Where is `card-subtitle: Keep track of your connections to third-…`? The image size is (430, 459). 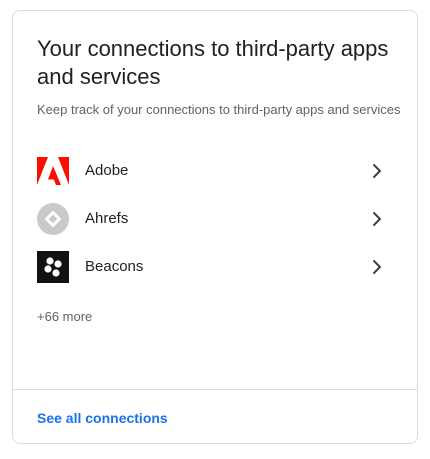 card-subtitle: Keep track of your connections to third-… is located at coordinates (219, 109).